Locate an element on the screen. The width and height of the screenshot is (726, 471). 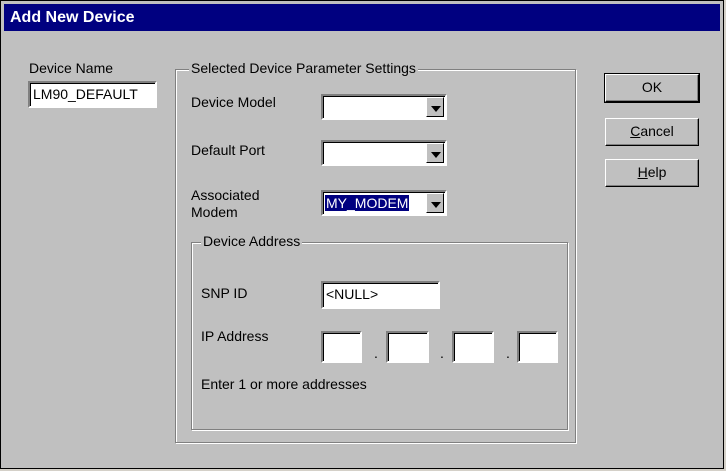
hint-text: Enter 1 or more addresses is located at coordinates (284, 384).